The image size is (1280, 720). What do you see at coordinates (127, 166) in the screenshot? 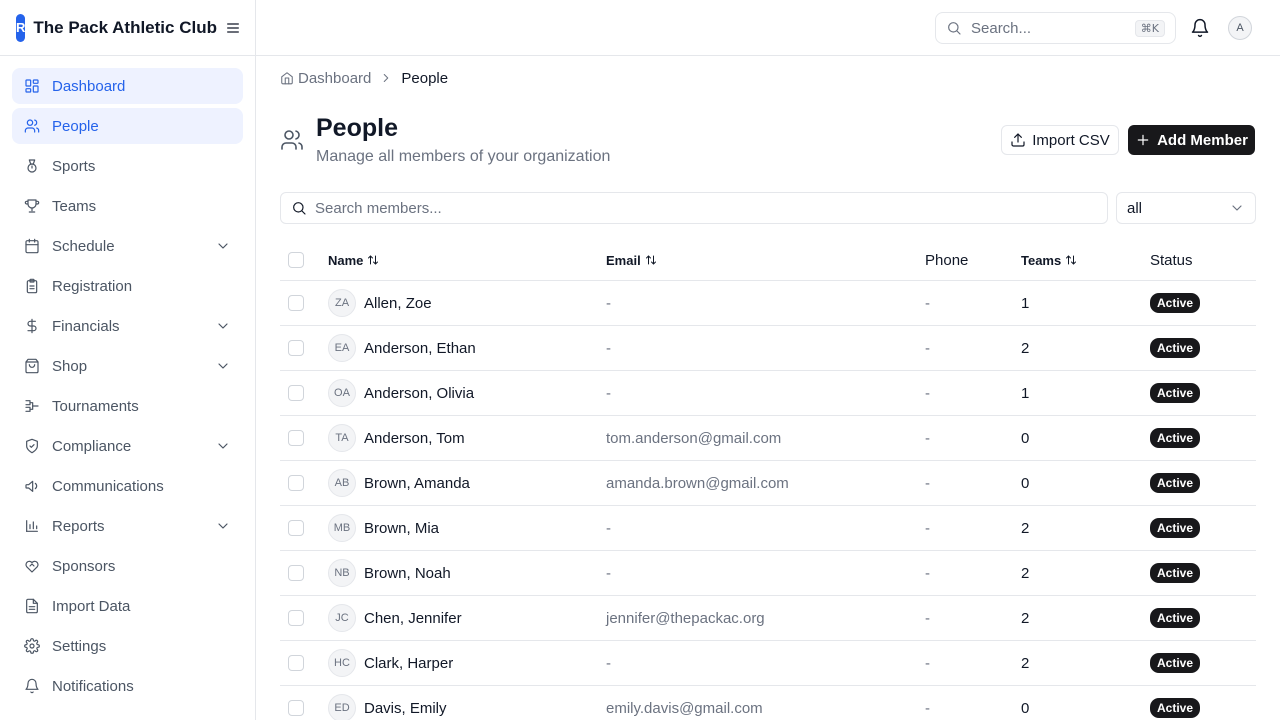
I see `sidebar-item-sports: Sports` at bounding box center [127, 166].